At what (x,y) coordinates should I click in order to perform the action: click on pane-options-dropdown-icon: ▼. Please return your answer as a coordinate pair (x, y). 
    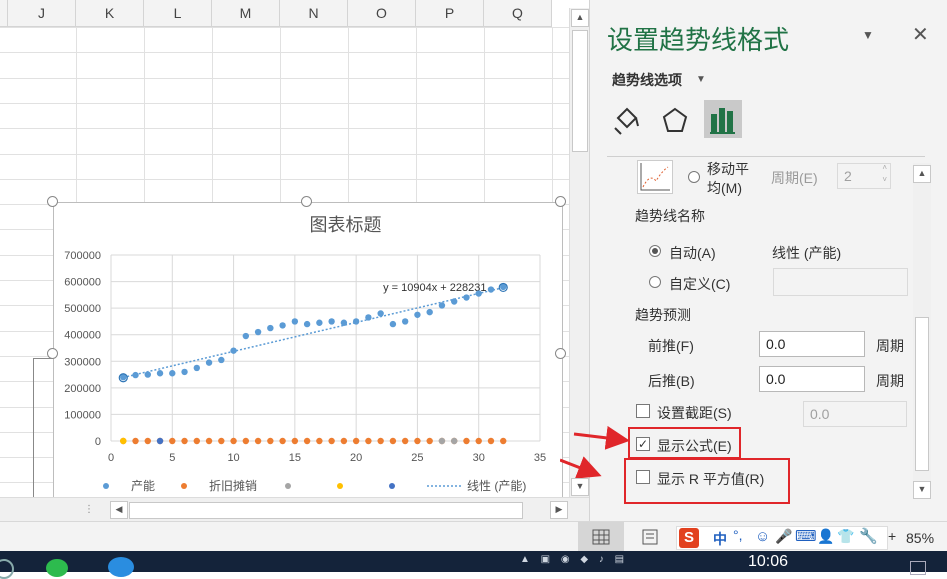
    Looking at the image, I should click on (868, 35).